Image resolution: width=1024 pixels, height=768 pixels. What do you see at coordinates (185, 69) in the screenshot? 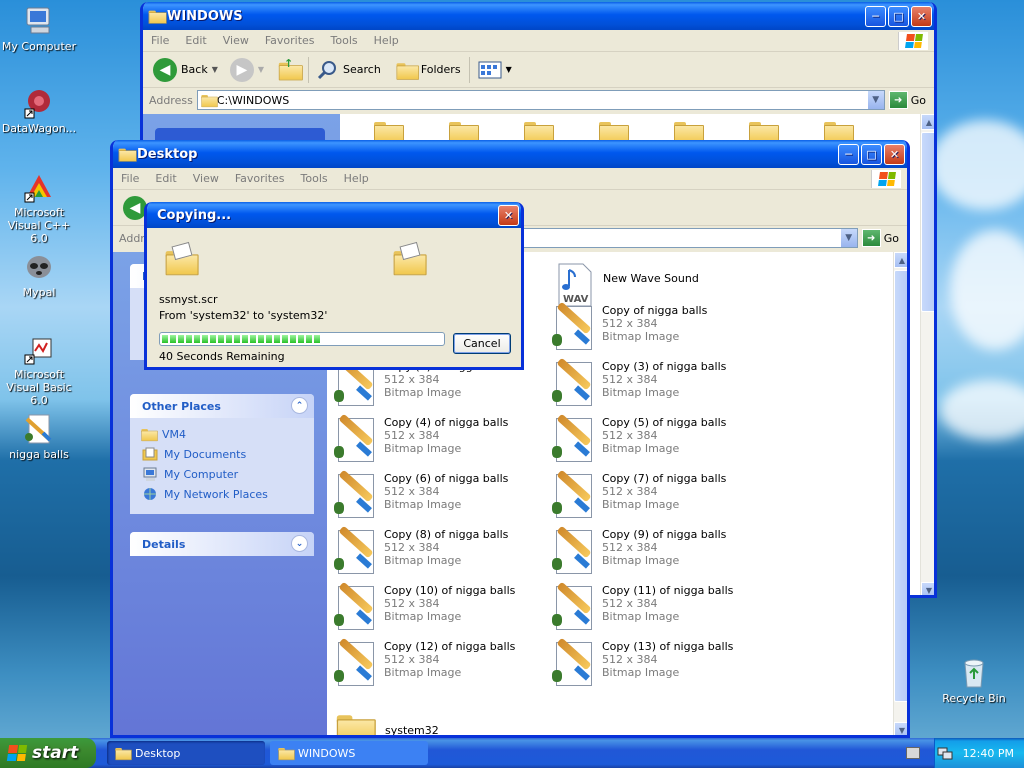
I see `back-button: ◀ Back ▼` at bounding box center [185, 69].